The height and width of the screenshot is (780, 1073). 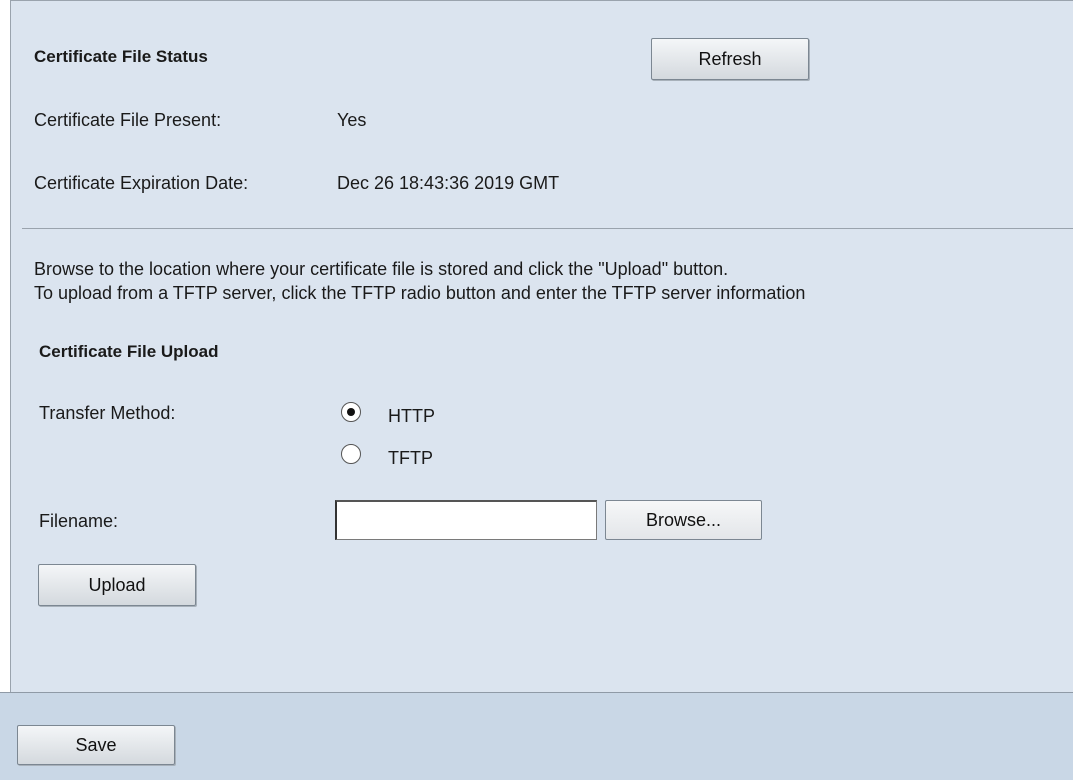 I want to click on expiration-date-value: Dec 26 18:43:36 2019 GMT, so click(x=448, y=183).